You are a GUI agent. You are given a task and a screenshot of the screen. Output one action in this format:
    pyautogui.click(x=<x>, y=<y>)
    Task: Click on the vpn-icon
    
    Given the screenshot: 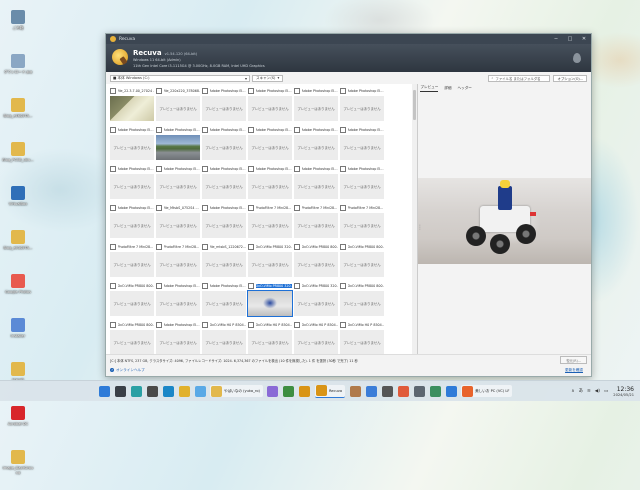 What is the action you would take?
    pyautogui.click(x=136, y=391)
    